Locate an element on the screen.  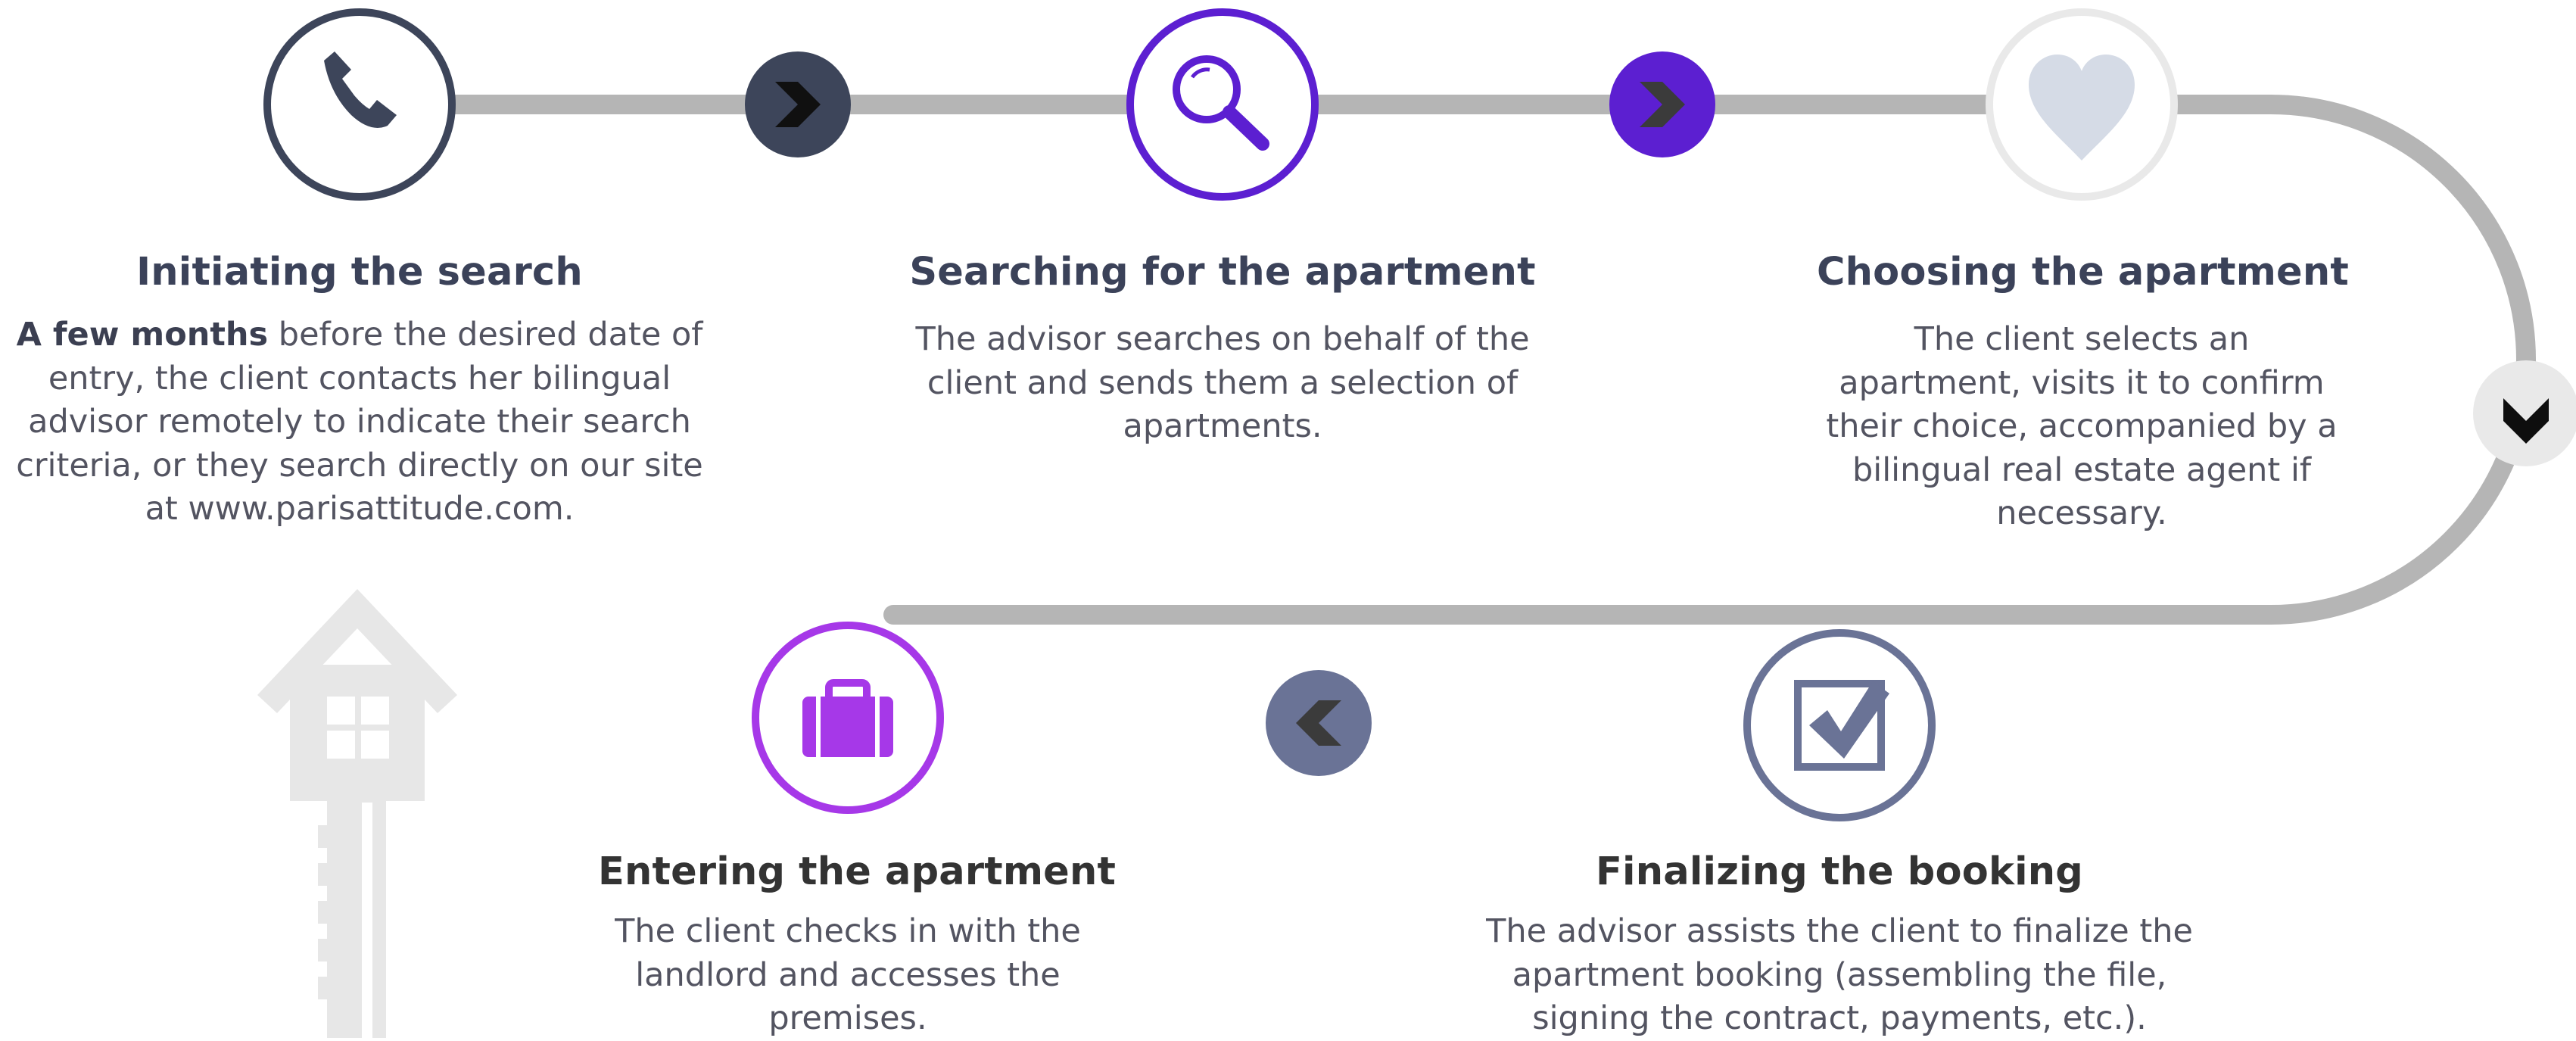
connector-3-chevron is located at coordinates (2524, 413).